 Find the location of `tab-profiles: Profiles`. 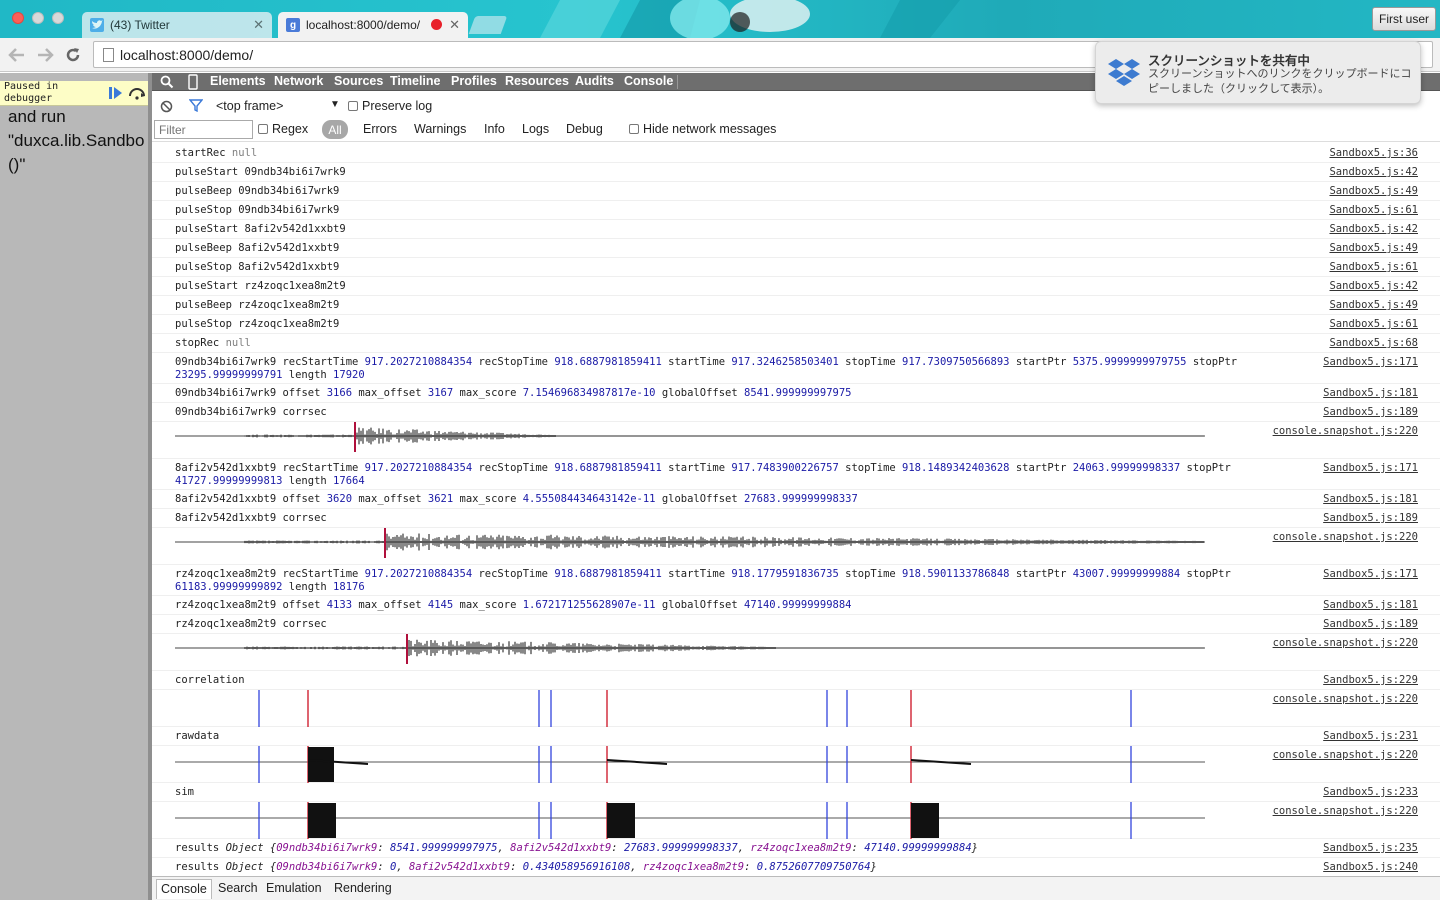

tab-profiles: Profiles is located at coordinates (474, 81).